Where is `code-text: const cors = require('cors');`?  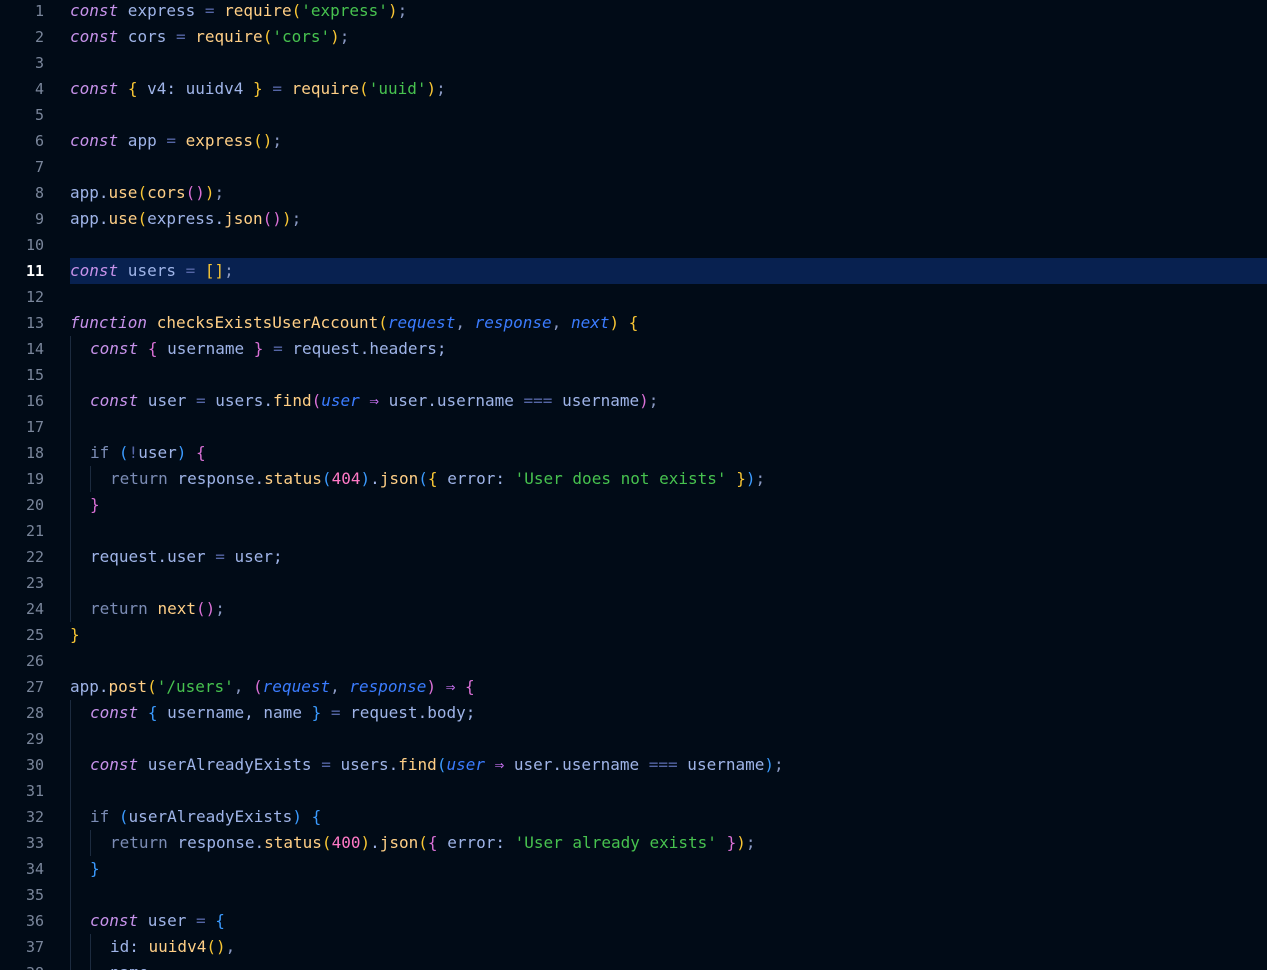 code-text: const cors = require('cors'); is located at coordinates (668, 37).